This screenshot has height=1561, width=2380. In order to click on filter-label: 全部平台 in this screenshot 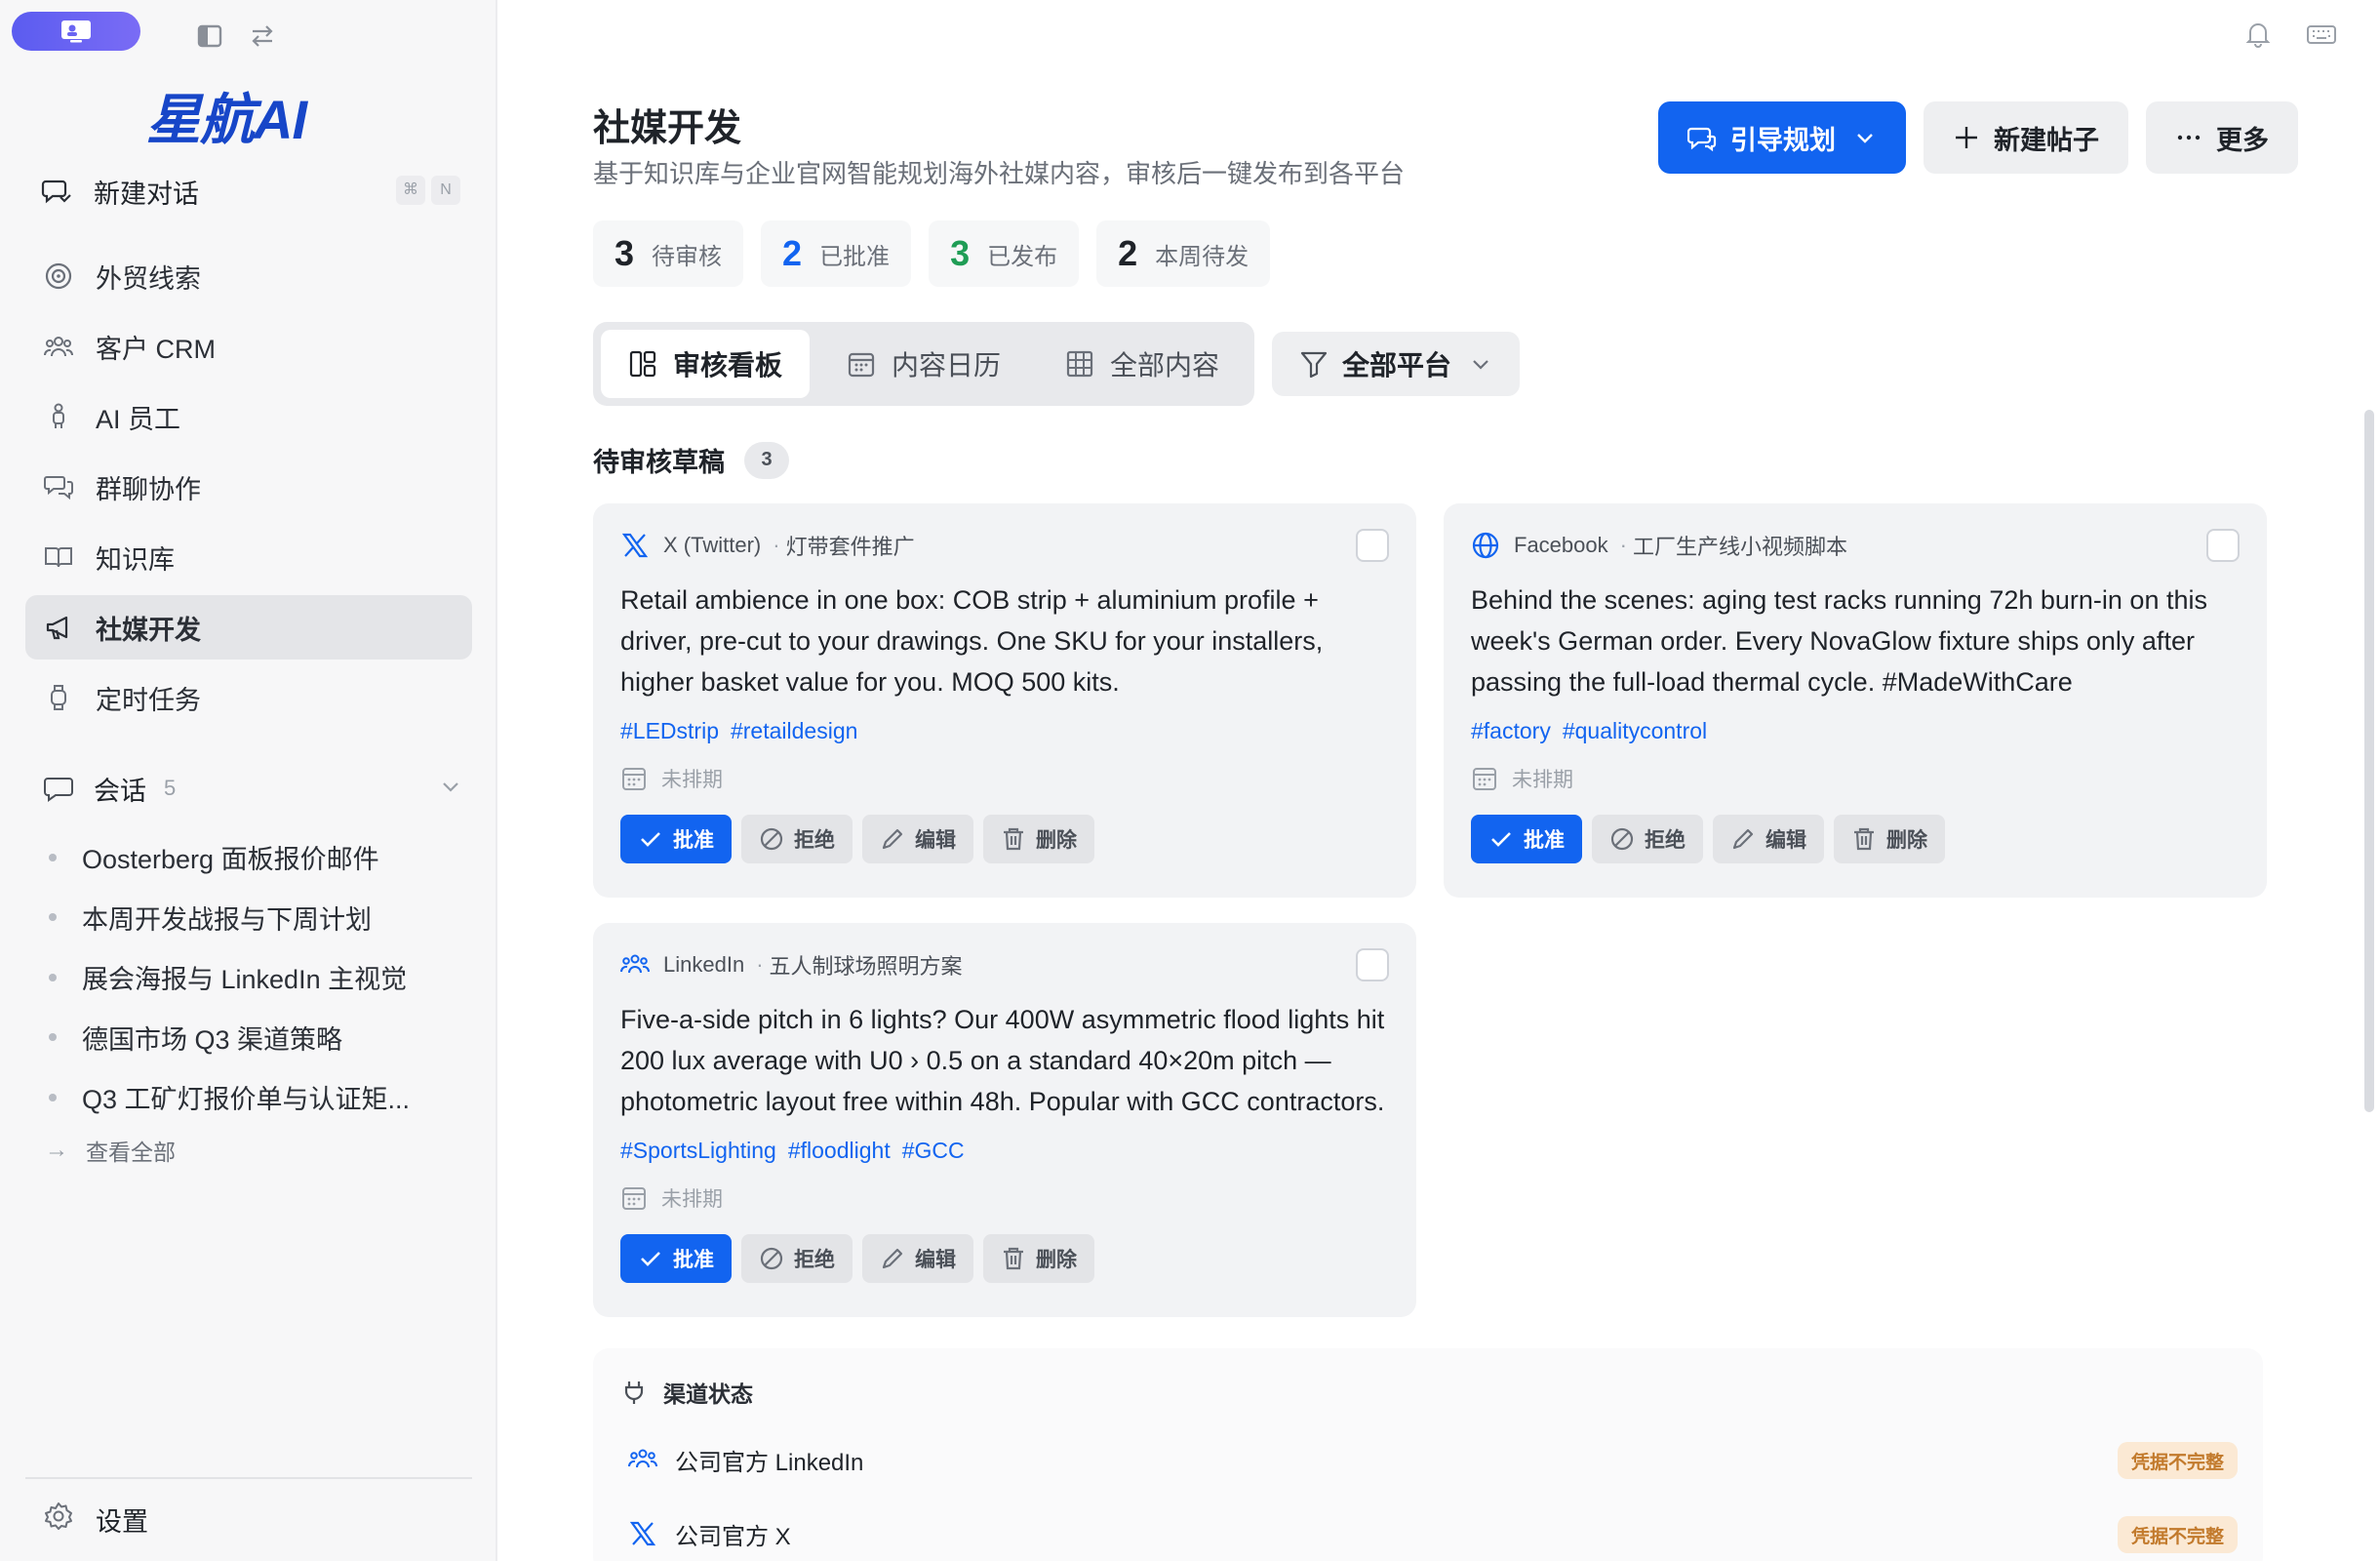, I will do `click(1397, 365)`.